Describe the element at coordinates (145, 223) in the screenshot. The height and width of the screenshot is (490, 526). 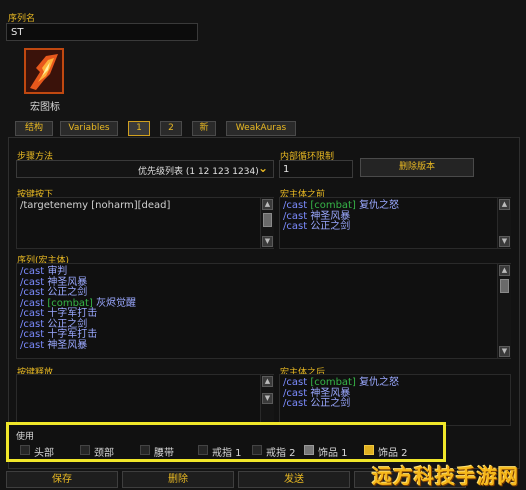
I see `key-press-editor: /targetenemy [noharm][dead] ▲ ▼` at that location.